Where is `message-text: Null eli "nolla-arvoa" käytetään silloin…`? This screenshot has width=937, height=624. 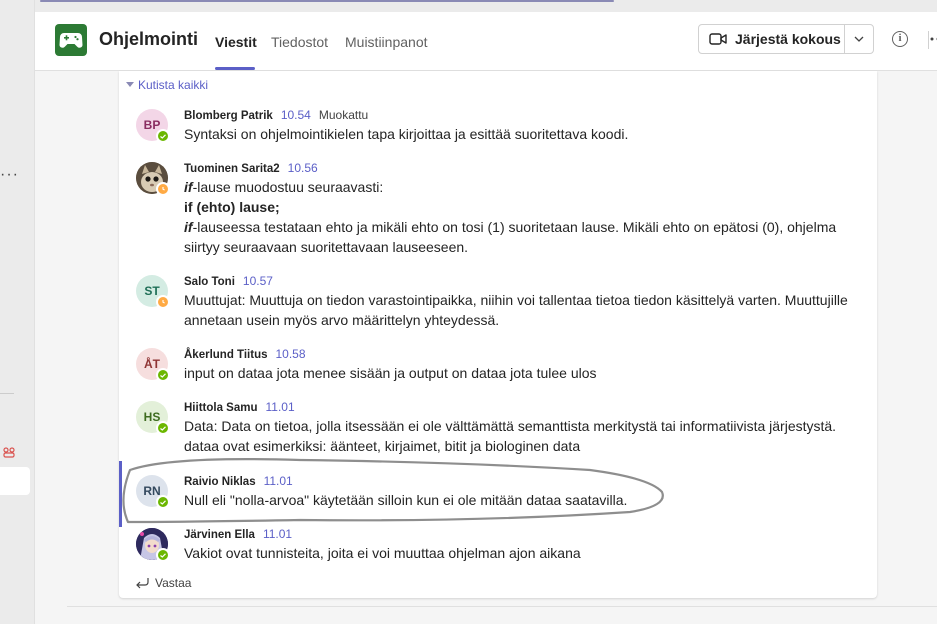 message-text: Null eli "nolla-arvoa" käytetään silloin… is located at coordinates (406, 500).